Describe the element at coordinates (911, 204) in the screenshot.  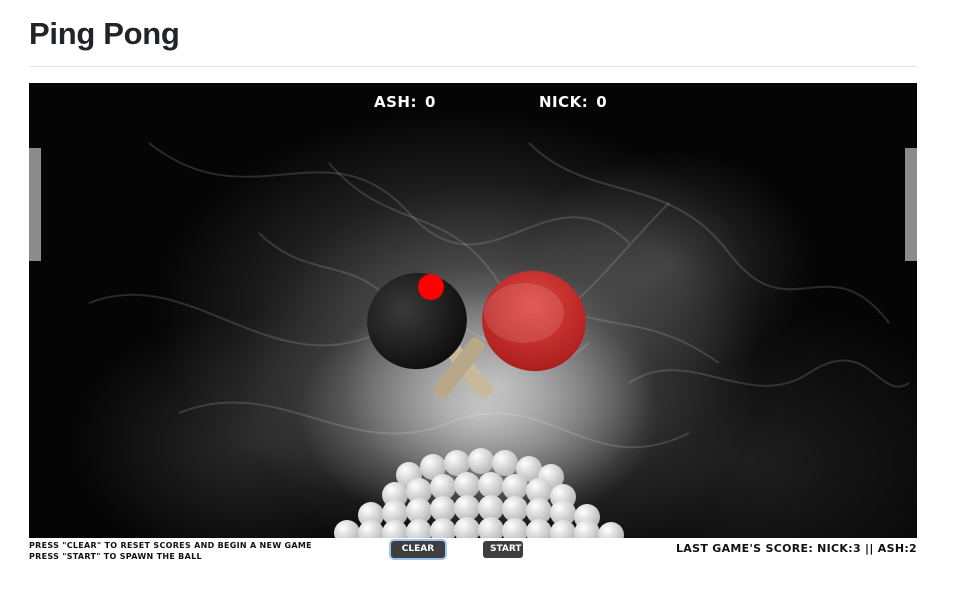
I see `right-paddle` at that location.